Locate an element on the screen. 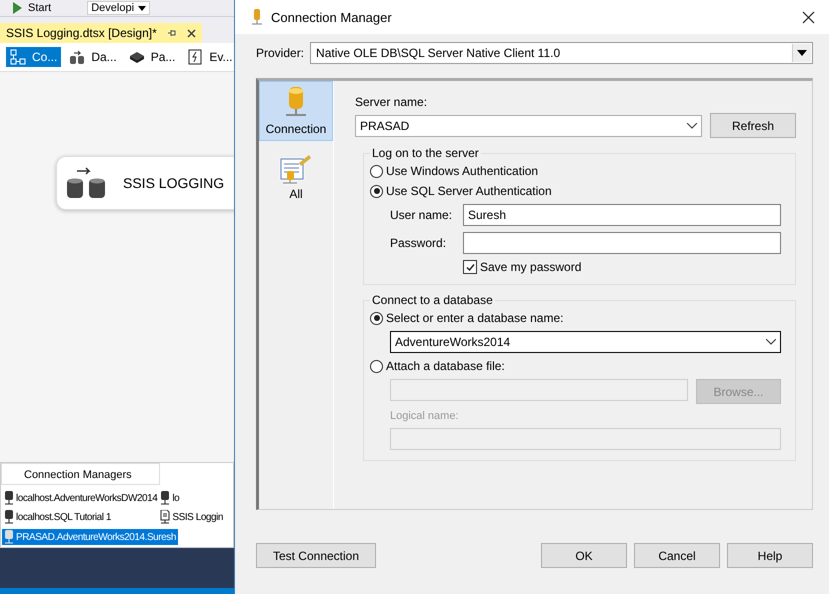 The width and height of the screenshot is (829, 594). nav-item: All is located at coordinates (296, 177).